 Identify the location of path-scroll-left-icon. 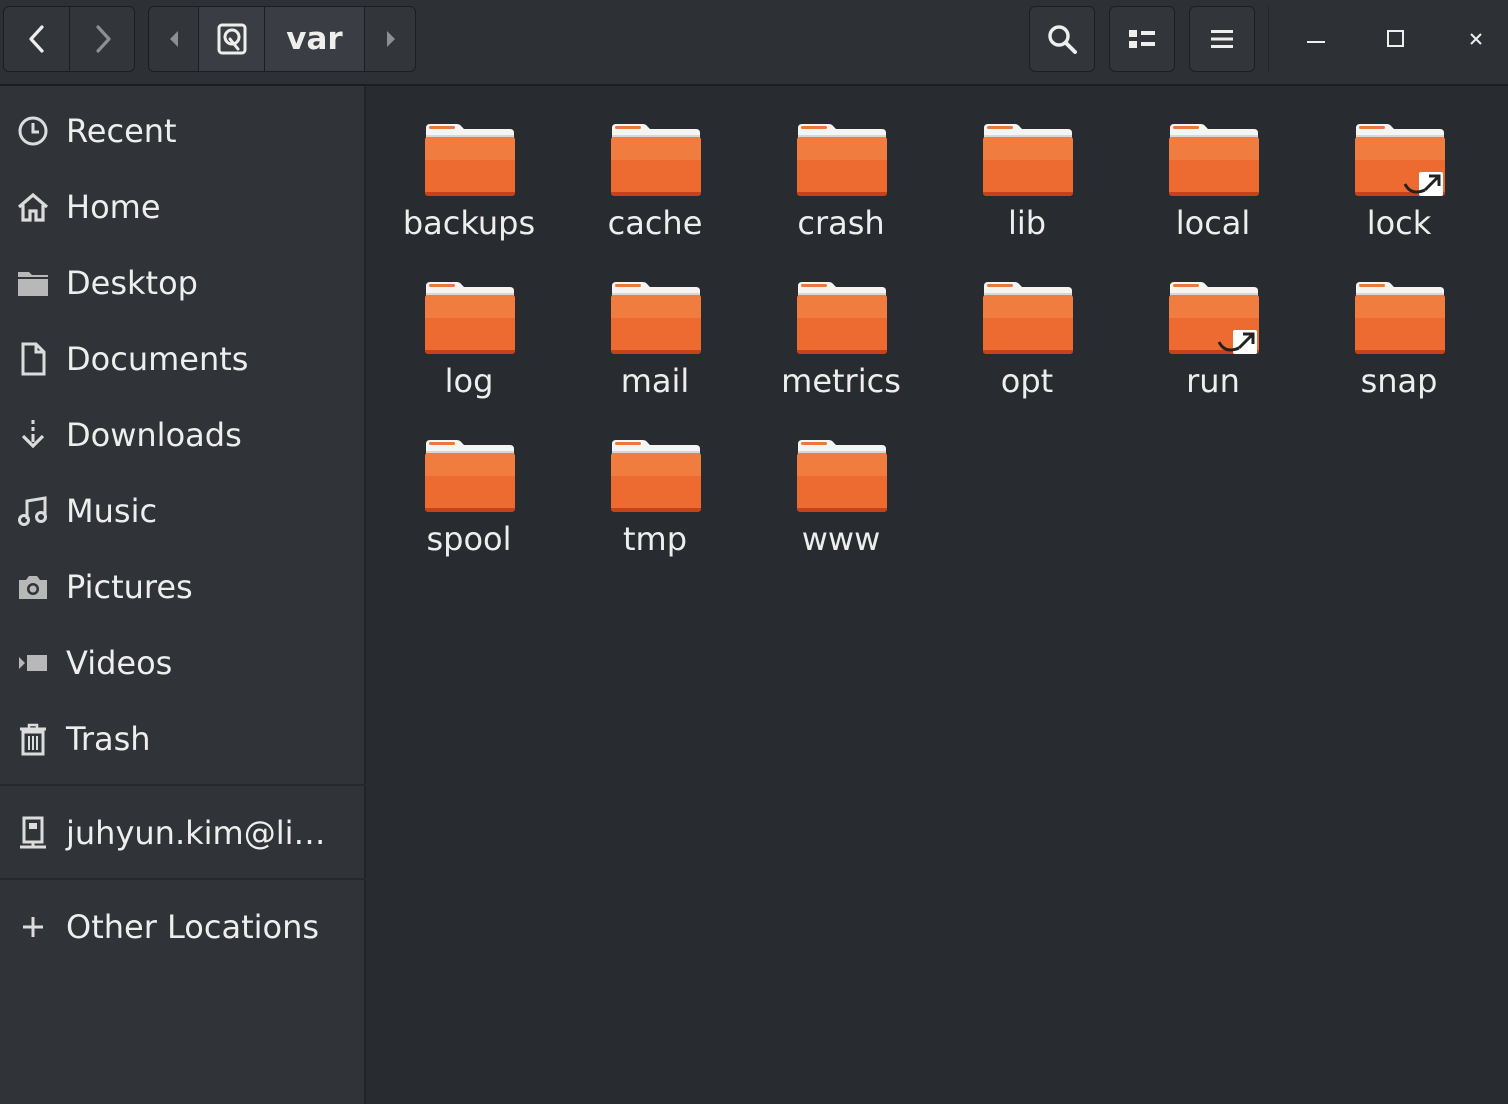
(173, 39).